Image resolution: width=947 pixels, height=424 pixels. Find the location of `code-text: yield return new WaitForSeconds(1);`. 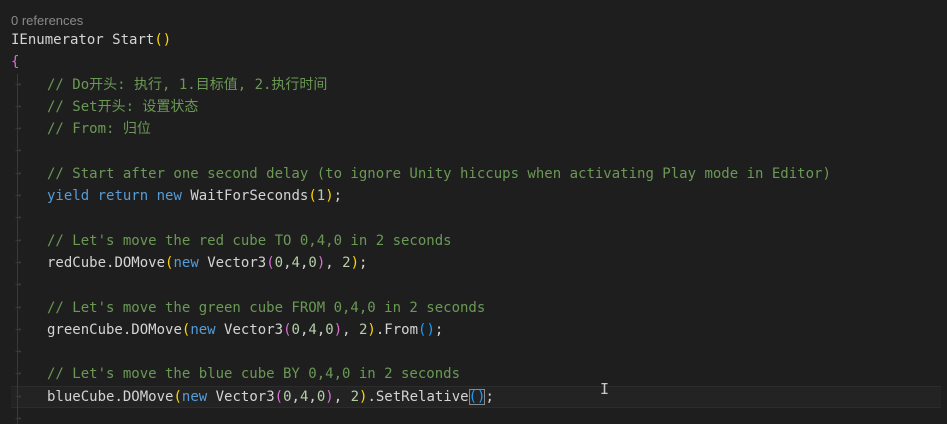

code-text: yield return new WaitForSeconds(1); is located at coordinates (194, 196).